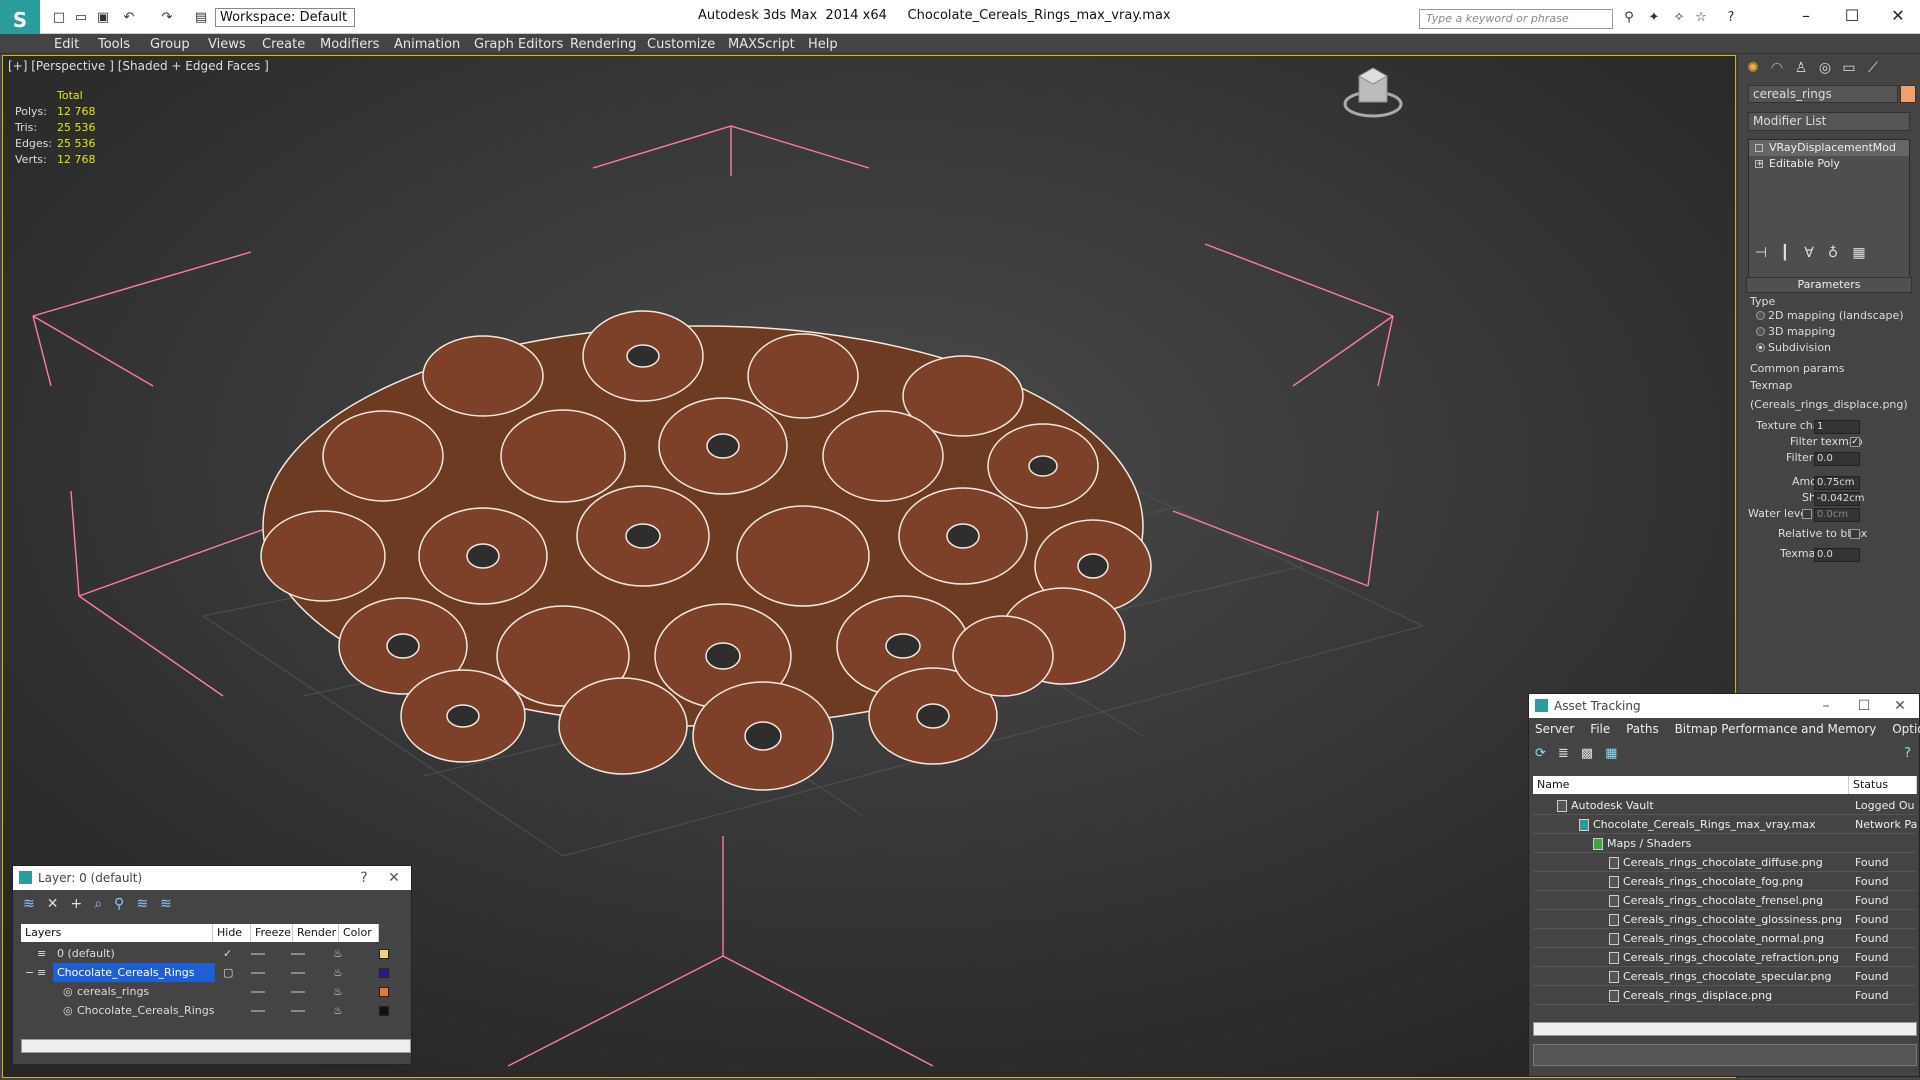 Image resolution: width=1920 pixels, height=1080 pixels. I want to click on asset-row: Cereals_rings_chocolate_normal.png, so click(1721, 938).